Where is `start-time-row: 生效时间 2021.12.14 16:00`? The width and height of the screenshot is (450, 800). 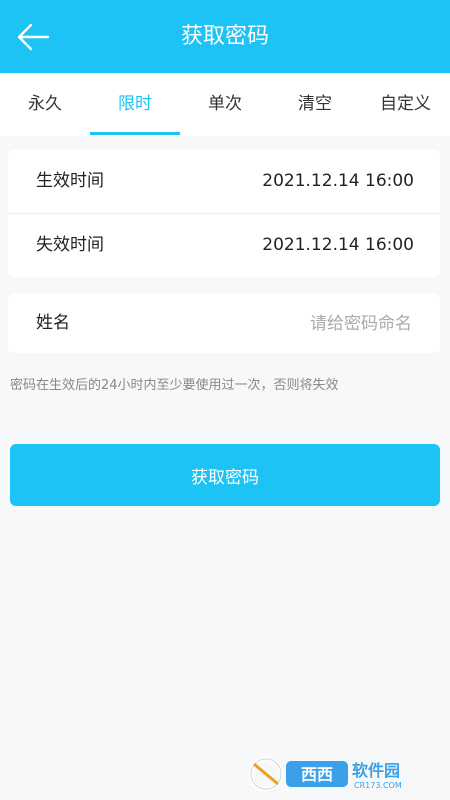 start-time-row: 生效时间 2021.12.14 16:00 is located at coordinates (224, 182).